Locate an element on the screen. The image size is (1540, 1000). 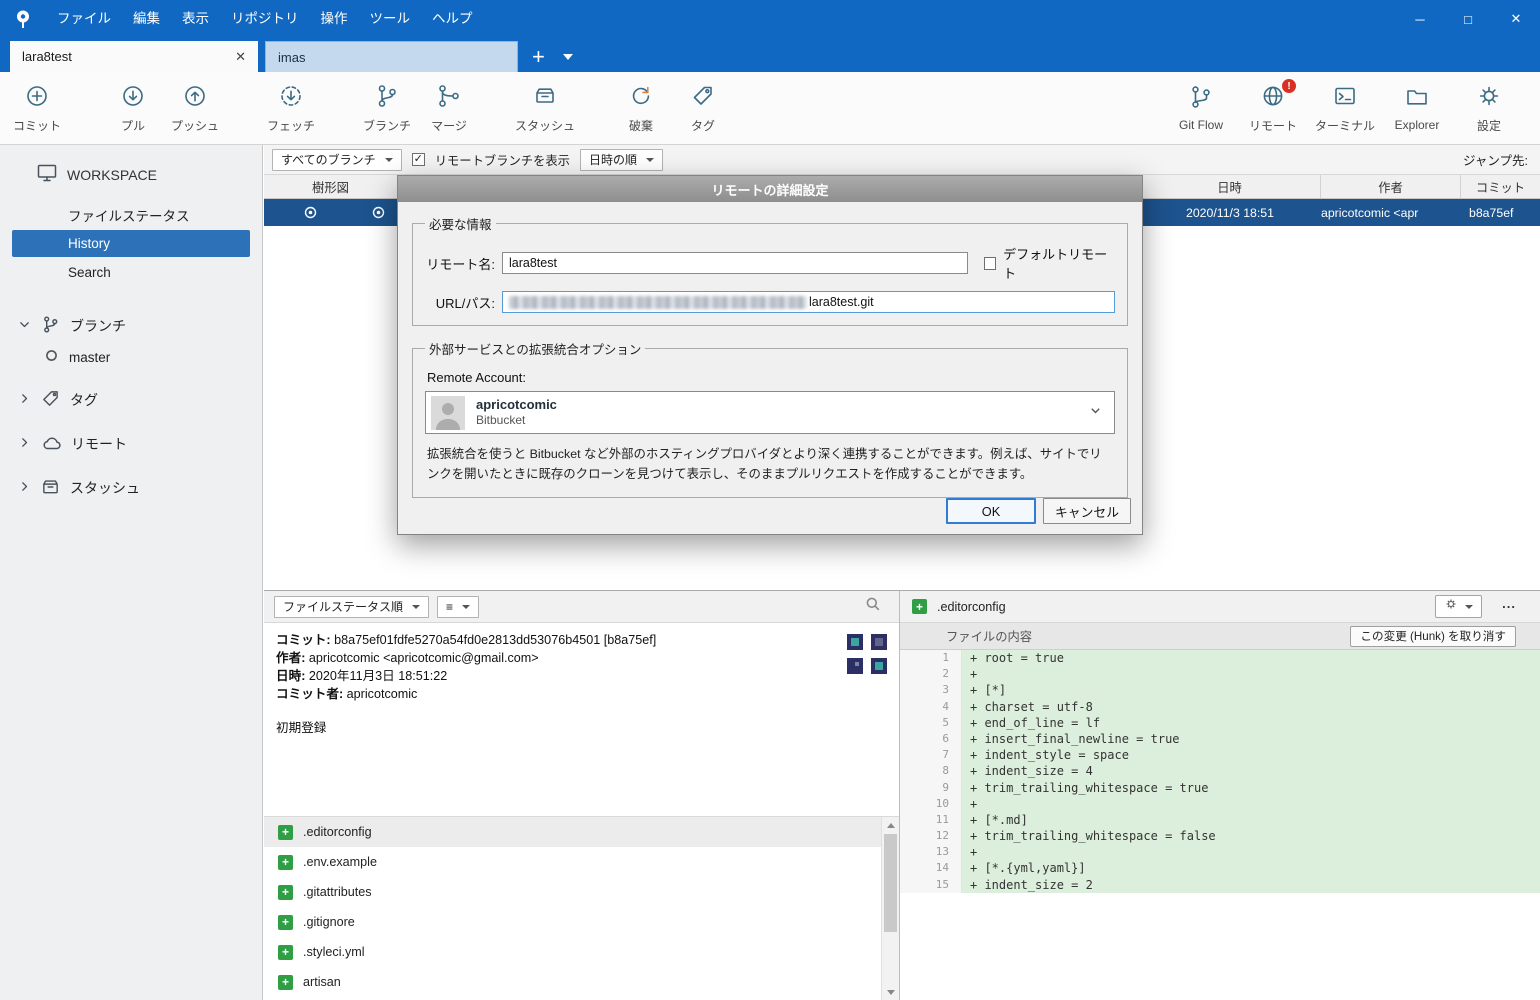
explorer-button: Explorer is located at coordinates (1417, 108).